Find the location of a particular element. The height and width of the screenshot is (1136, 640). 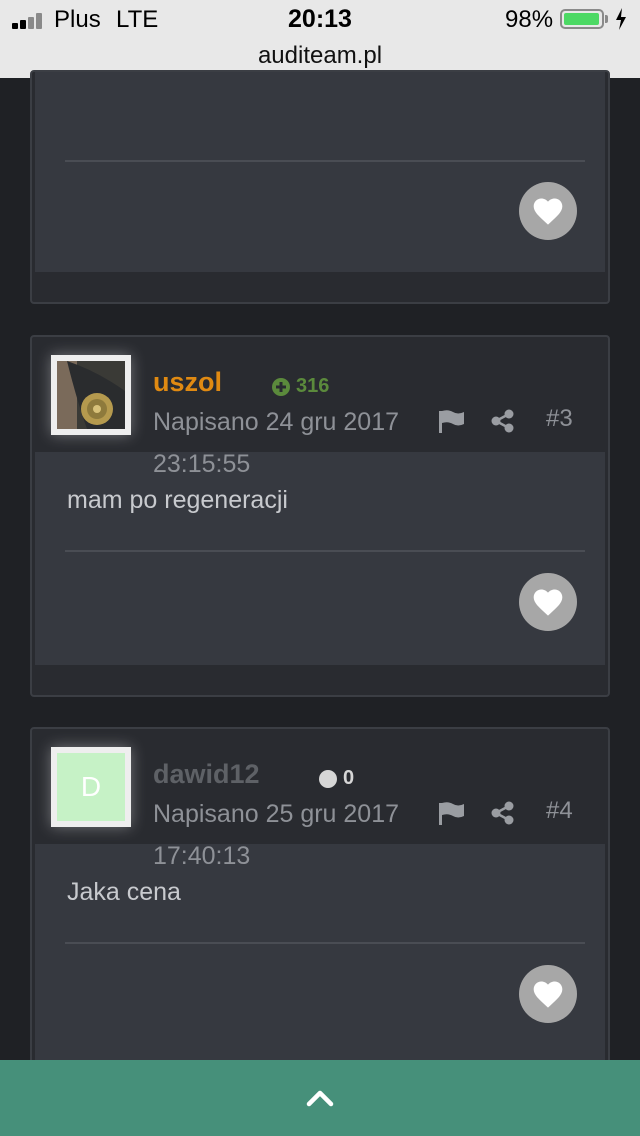

battery-tip is located at coordinates (606, 19).